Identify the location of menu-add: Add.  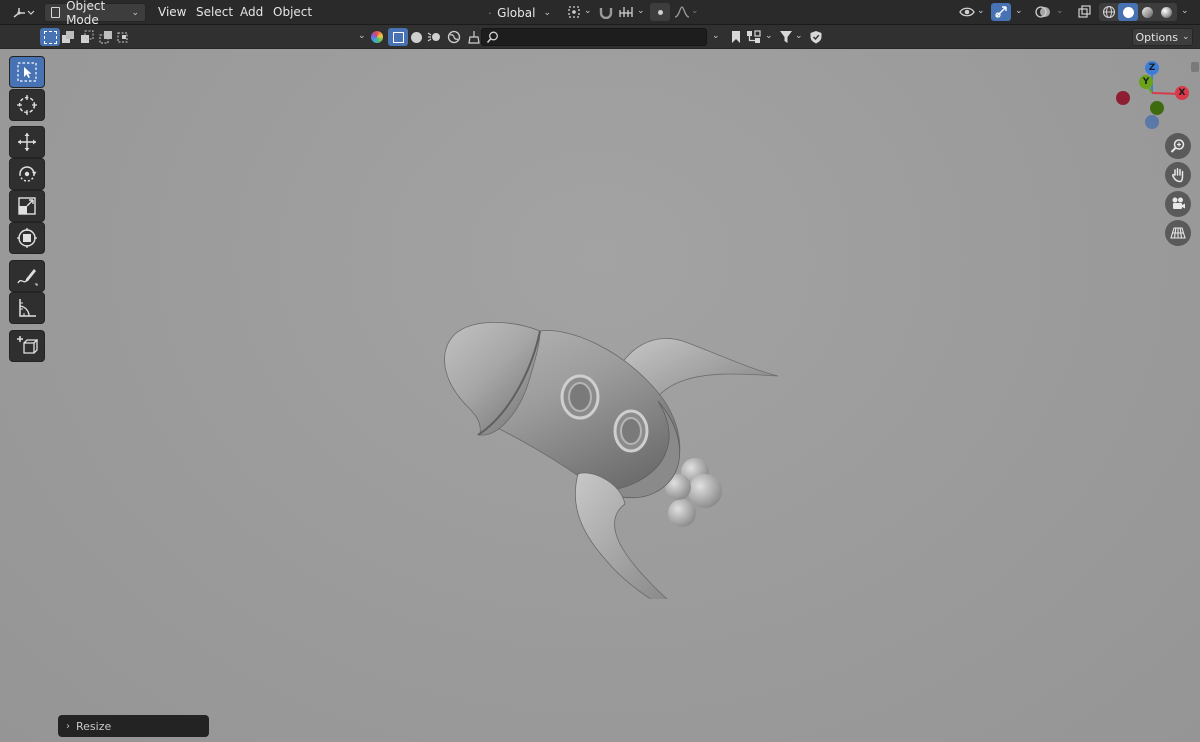
(251, 12).